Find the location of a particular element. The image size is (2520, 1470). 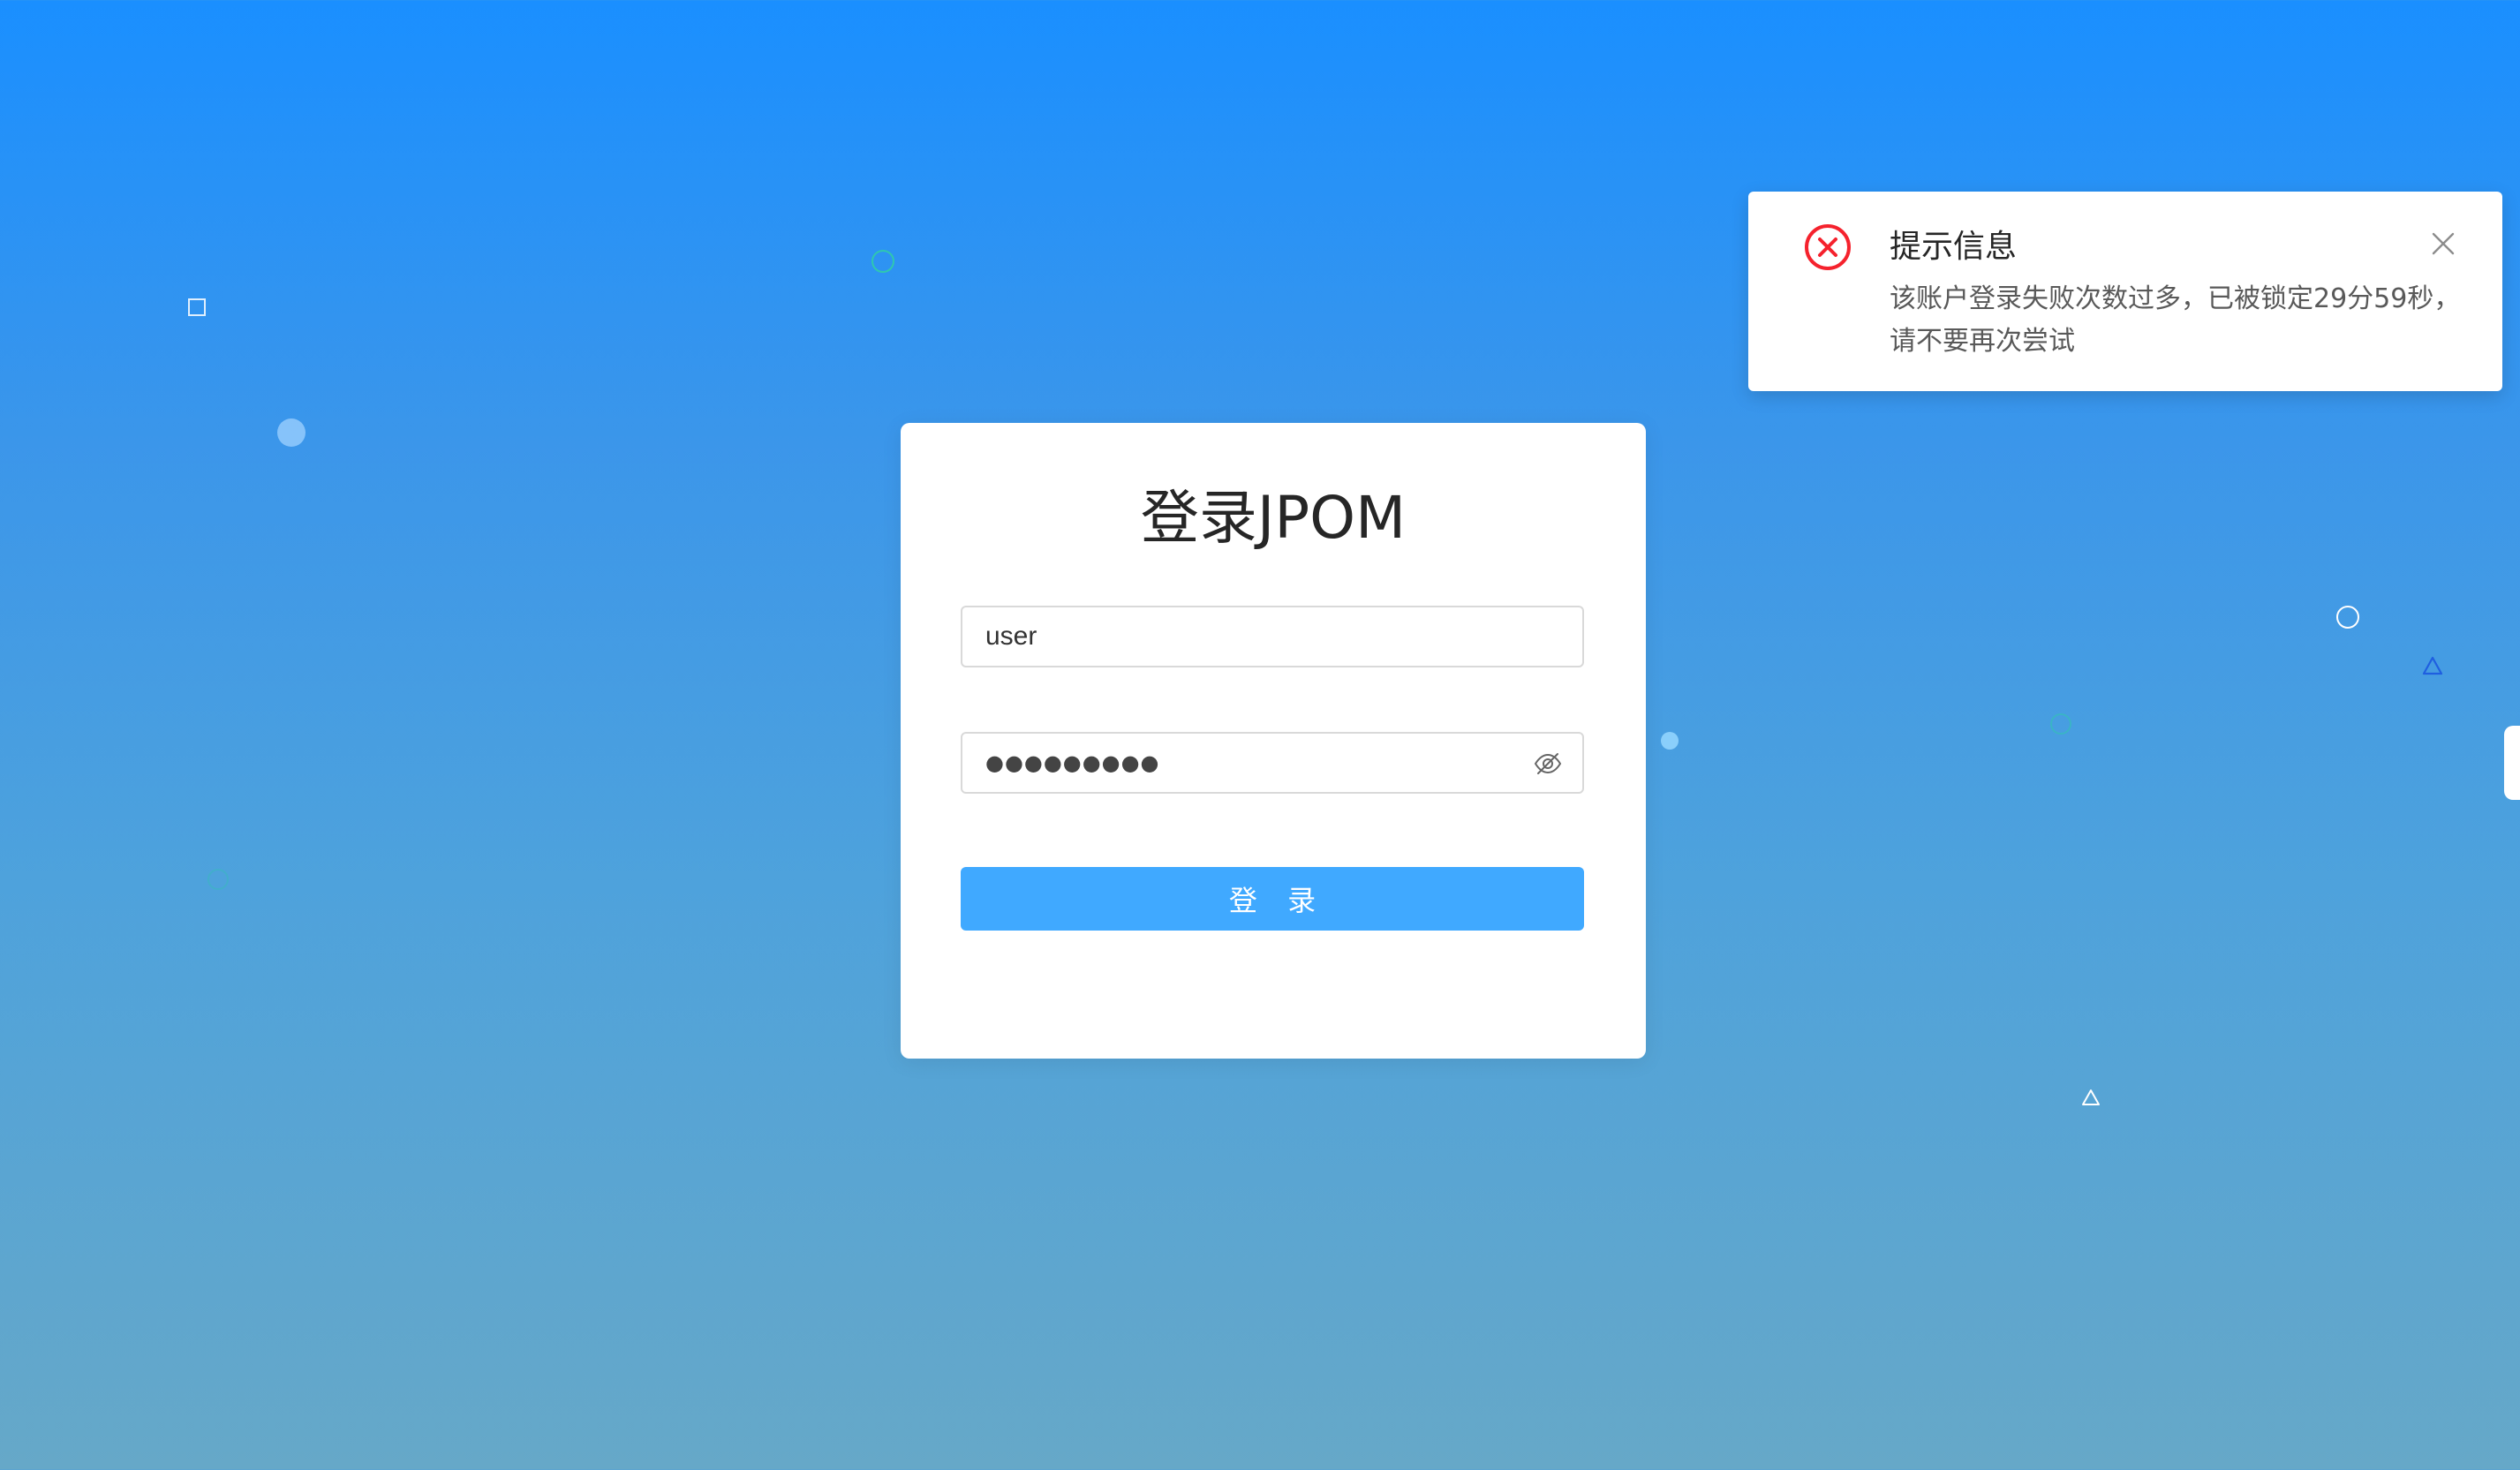

password-field: ●●●●●●●●● is located at coordinates (1272, 763).